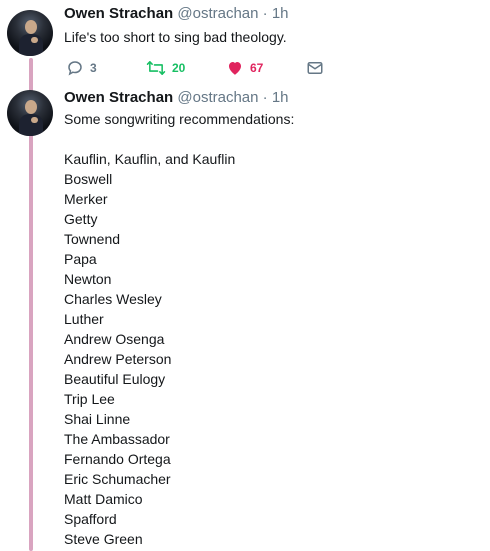  I want to click on like-count: 67, so click(257, 68).